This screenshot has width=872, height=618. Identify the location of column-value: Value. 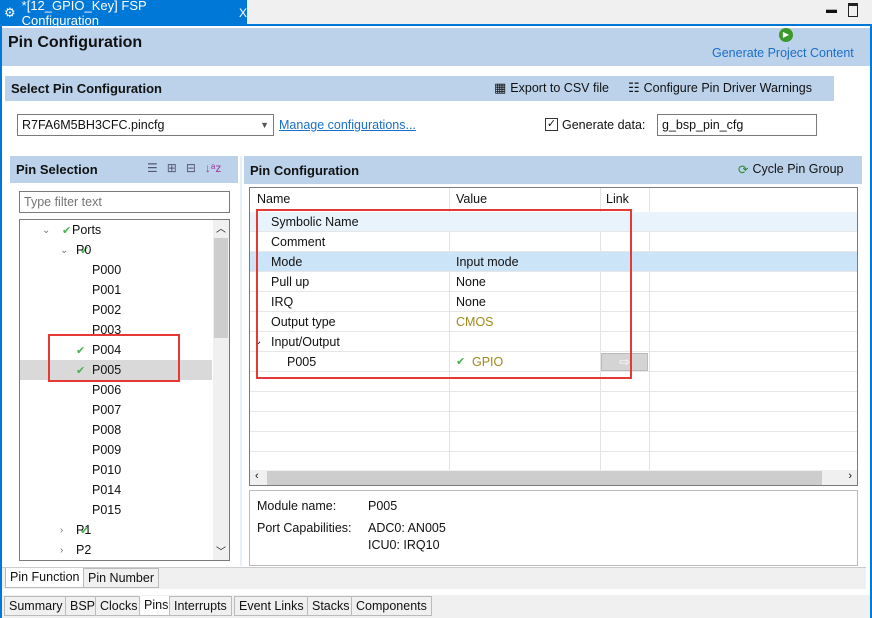
(471, 198).